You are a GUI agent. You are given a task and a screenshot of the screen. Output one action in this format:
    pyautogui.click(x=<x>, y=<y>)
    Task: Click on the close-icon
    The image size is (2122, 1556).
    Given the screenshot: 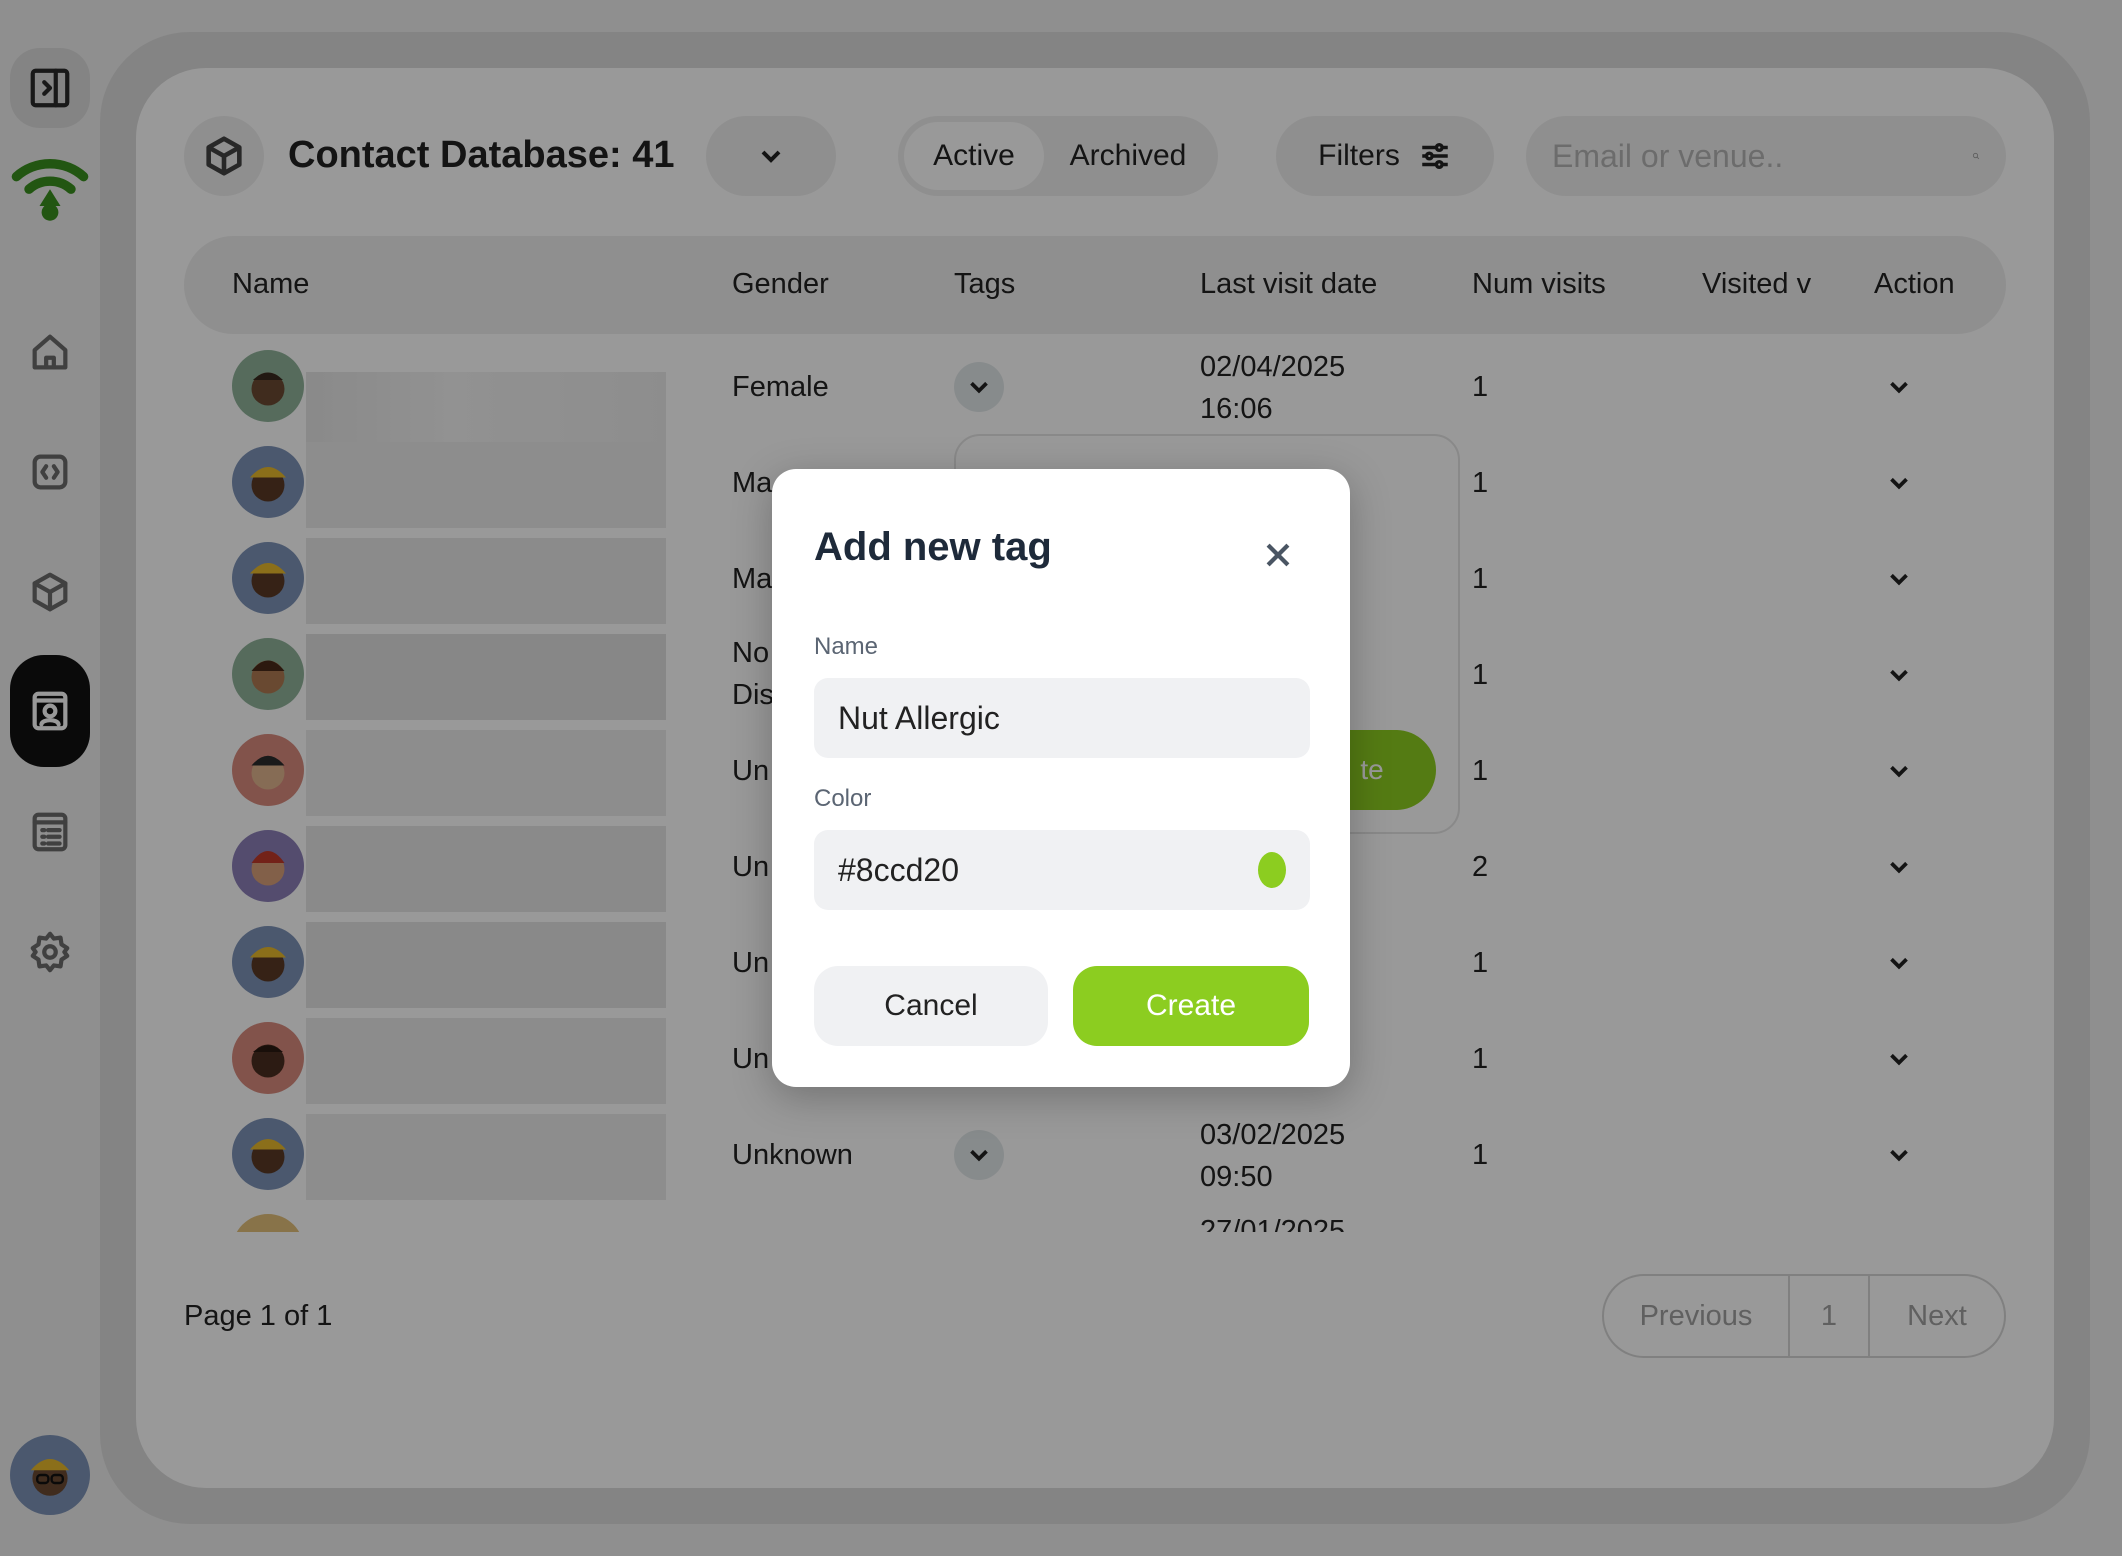 What is the action you would take?
    pyautogui.click(x=1278, y=555)
    